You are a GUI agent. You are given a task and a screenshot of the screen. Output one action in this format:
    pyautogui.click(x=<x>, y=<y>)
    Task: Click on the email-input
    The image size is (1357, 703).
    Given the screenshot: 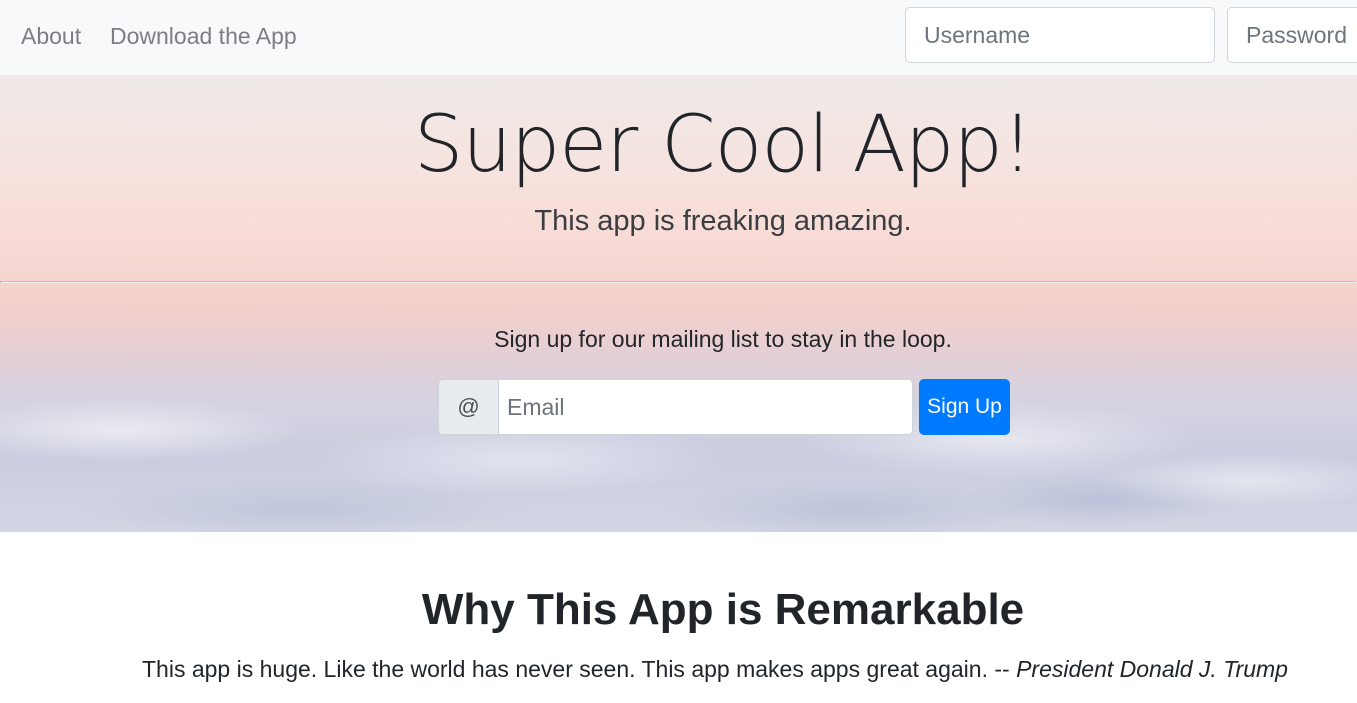 What is the action you would take?
    pyautogui.click(x=705, y=407)
    